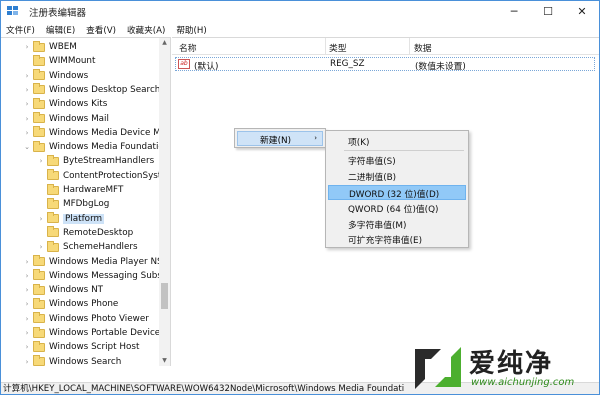 The image size is (600, 395). I want to click on tree-node: RemoteDesktop, so click(85, 233).